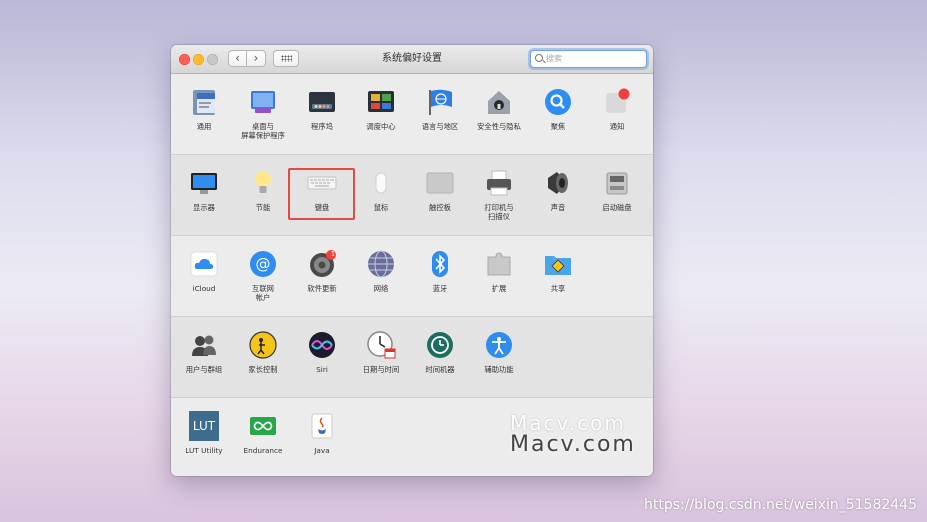 This screenshot has height=522, width=927. I want to click on pref-software-update: 1 软件更新, so click(322, 271).